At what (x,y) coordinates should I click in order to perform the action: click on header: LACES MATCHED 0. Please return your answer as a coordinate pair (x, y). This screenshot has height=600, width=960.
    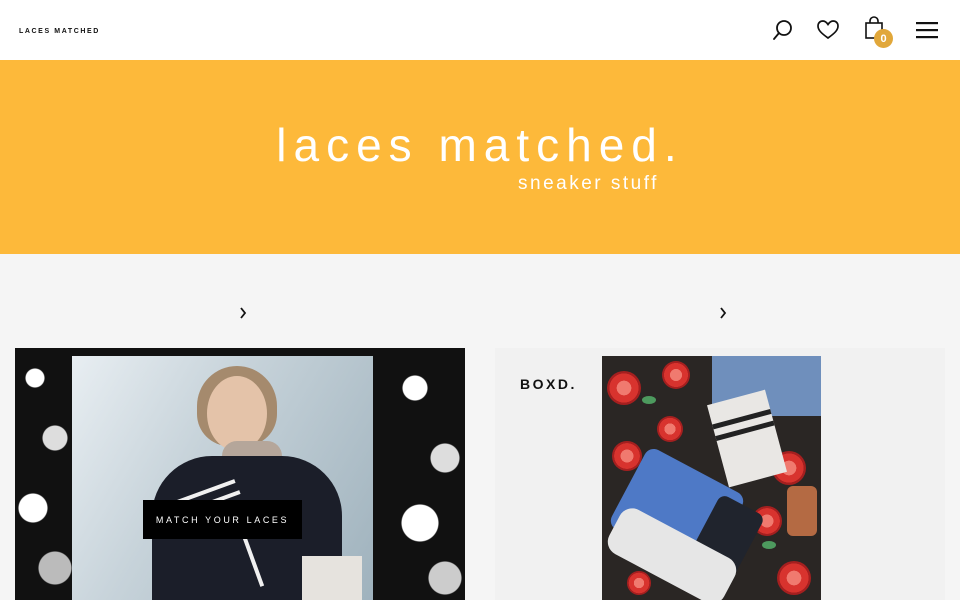
    Looking at the image, I should click on (480, 30).